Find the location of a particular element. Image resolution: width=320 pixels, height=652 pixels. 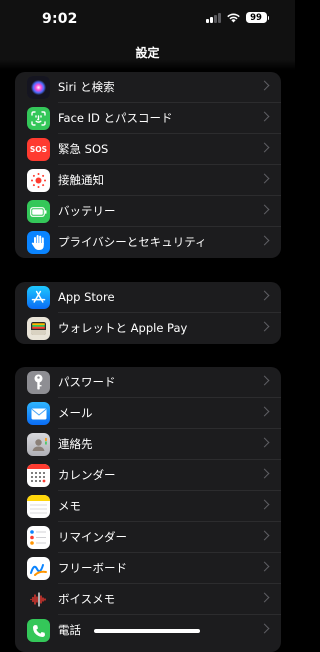

settings-row-privacy: プライバシーとセキュリティ is located at coordinates (148, 242).